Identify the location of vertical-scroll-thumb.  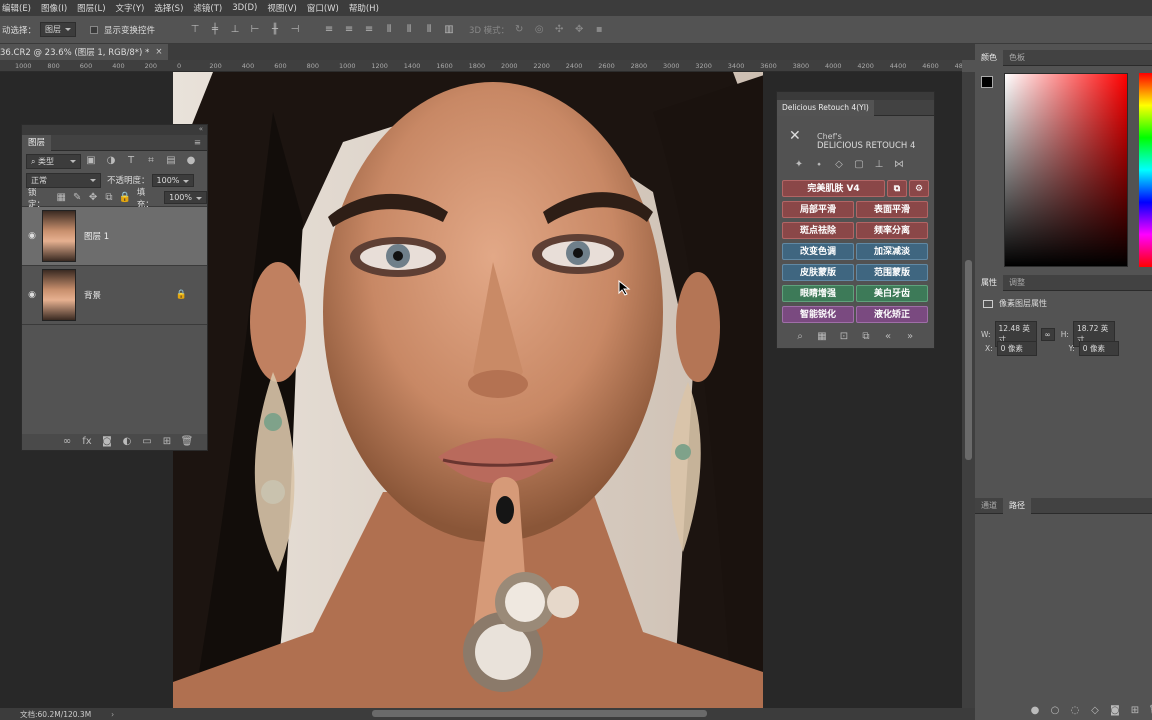
(968, 360).